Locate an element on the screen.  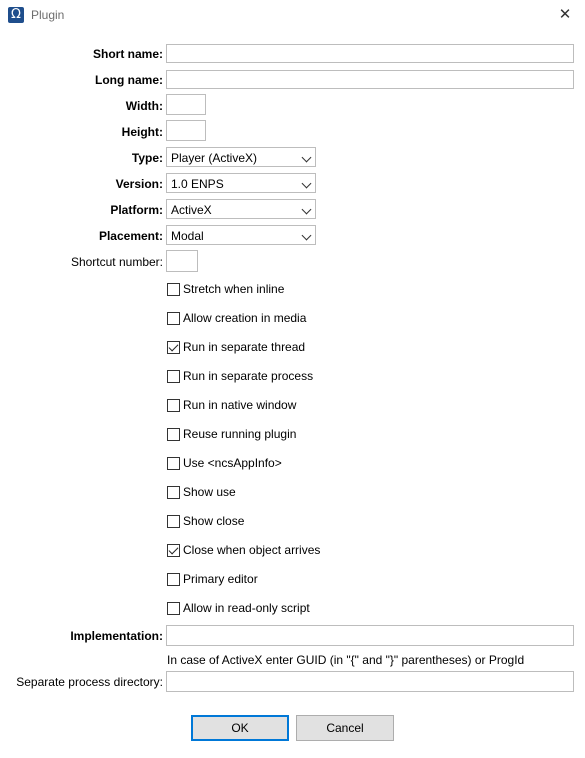
type-label: Type: is located at coordinates (147, 158).